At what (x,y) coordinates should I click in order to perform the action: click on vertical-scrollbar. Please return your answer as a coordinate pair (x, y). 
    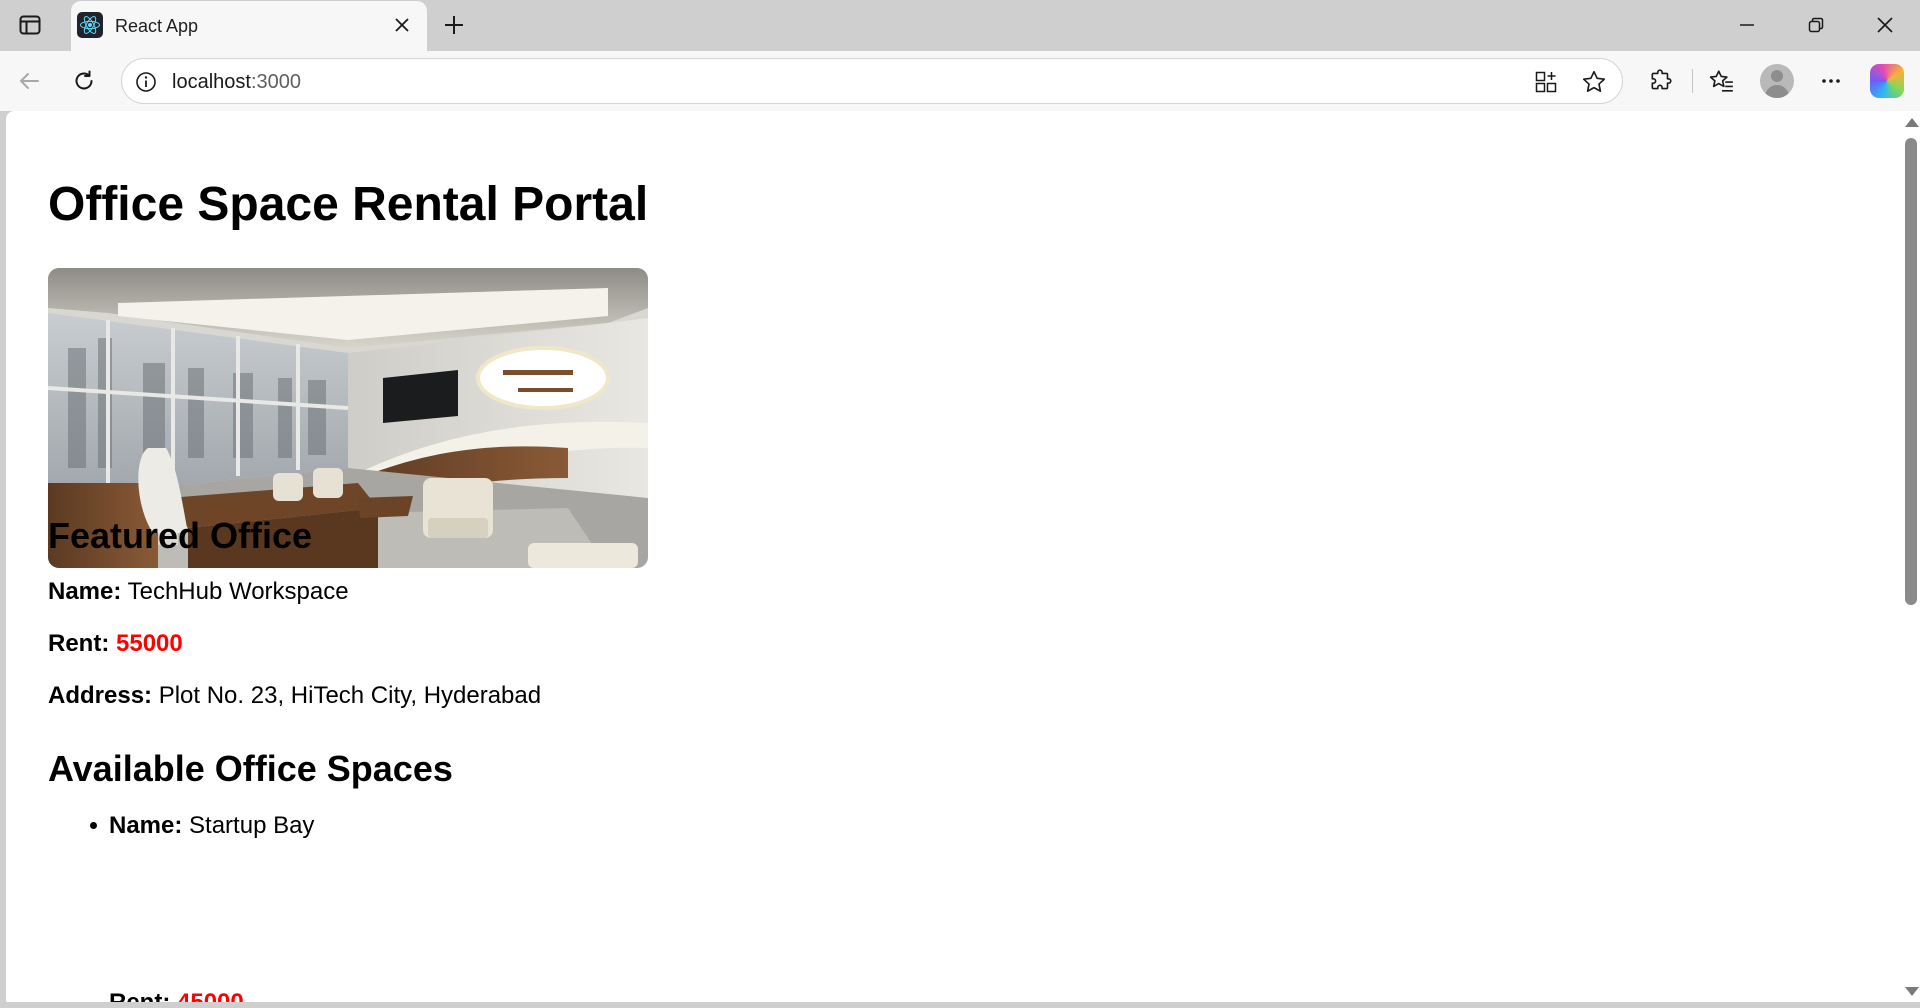
    Looking at the image, I should click on (1910, 556).